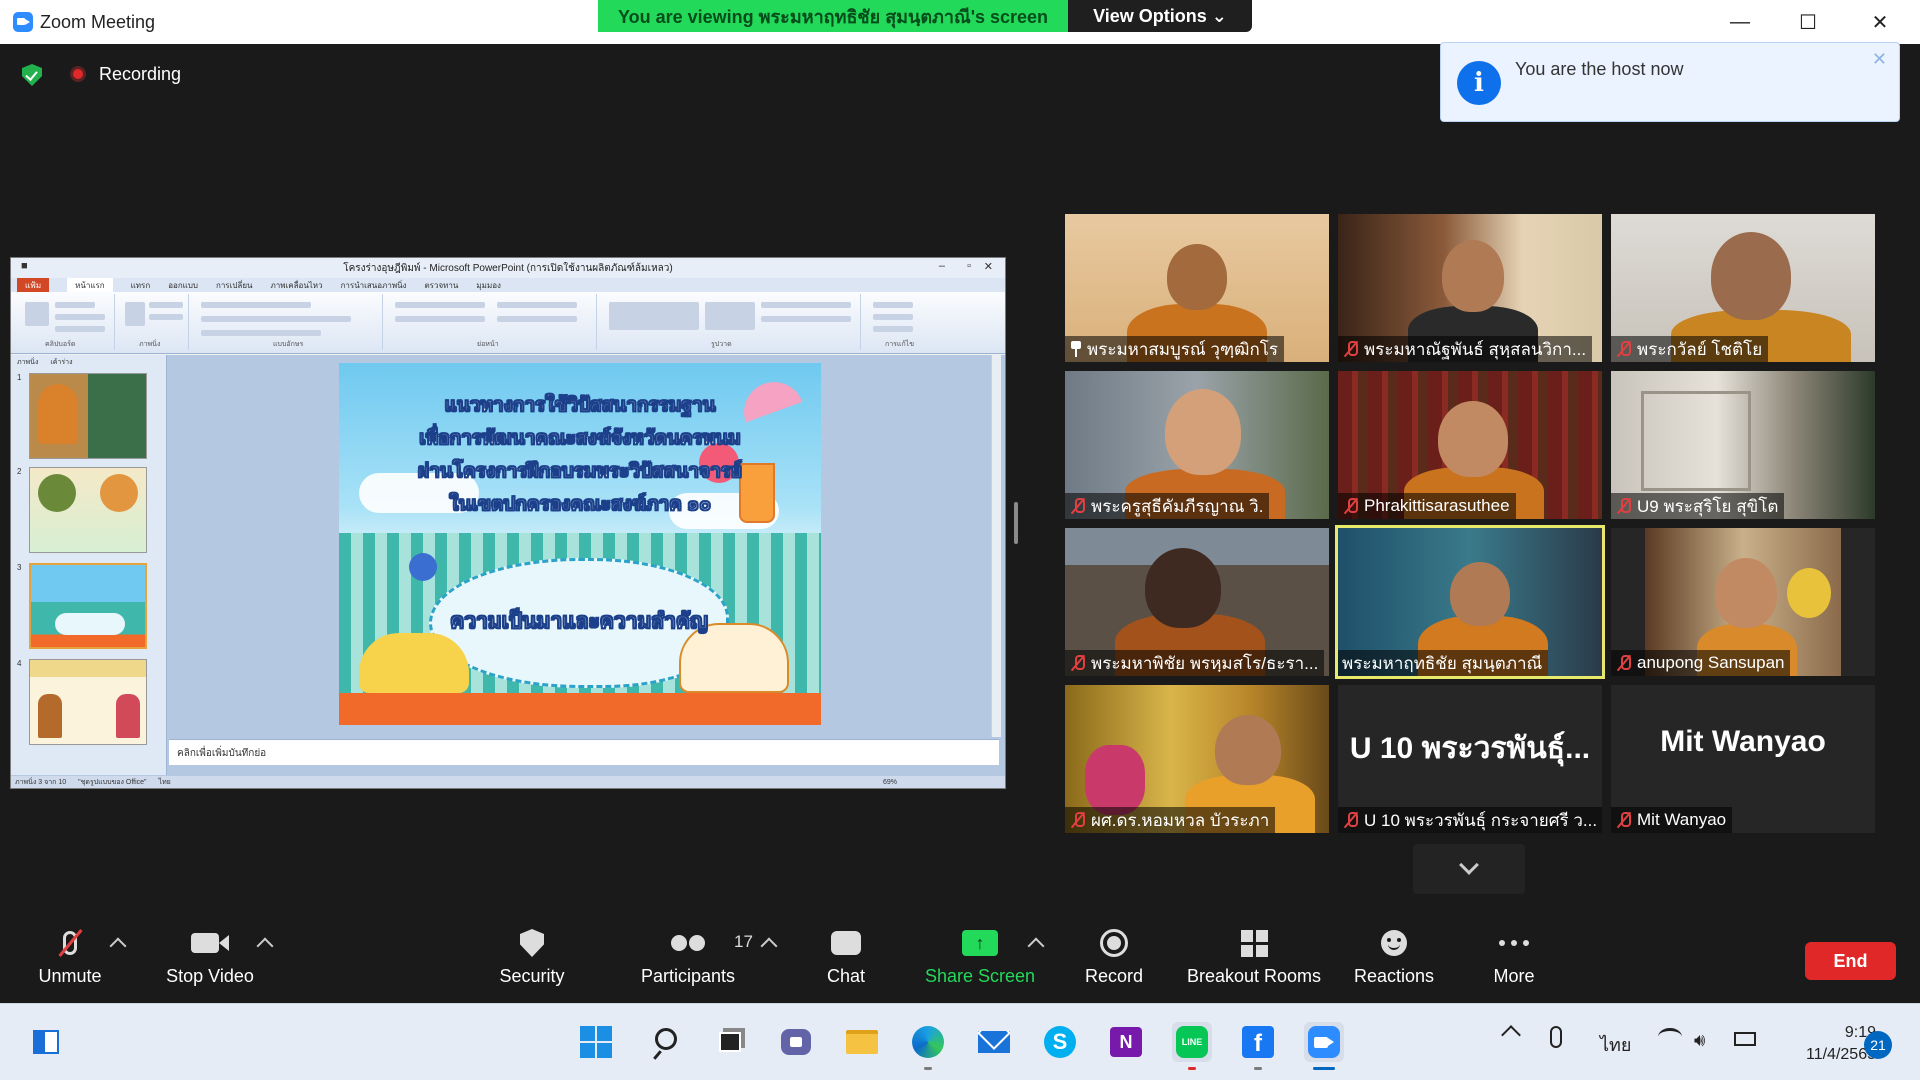 This screenshot has height=1080, width=1920. Describe the element at coordinates (980, 959) in the screenshot. I see `share-screen-button: ↑ Share Screen` at that location.